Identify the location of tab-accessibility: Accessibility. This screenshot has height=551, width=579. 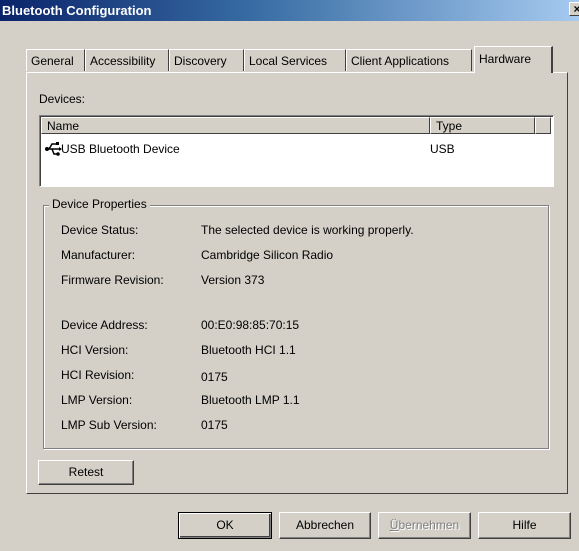
(127, 60).